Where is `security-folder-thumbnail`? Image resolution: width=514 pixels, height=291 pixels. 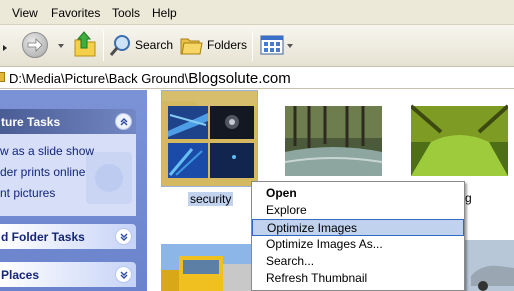
security-folder-thumbnail is located at coordinates (209, 138).